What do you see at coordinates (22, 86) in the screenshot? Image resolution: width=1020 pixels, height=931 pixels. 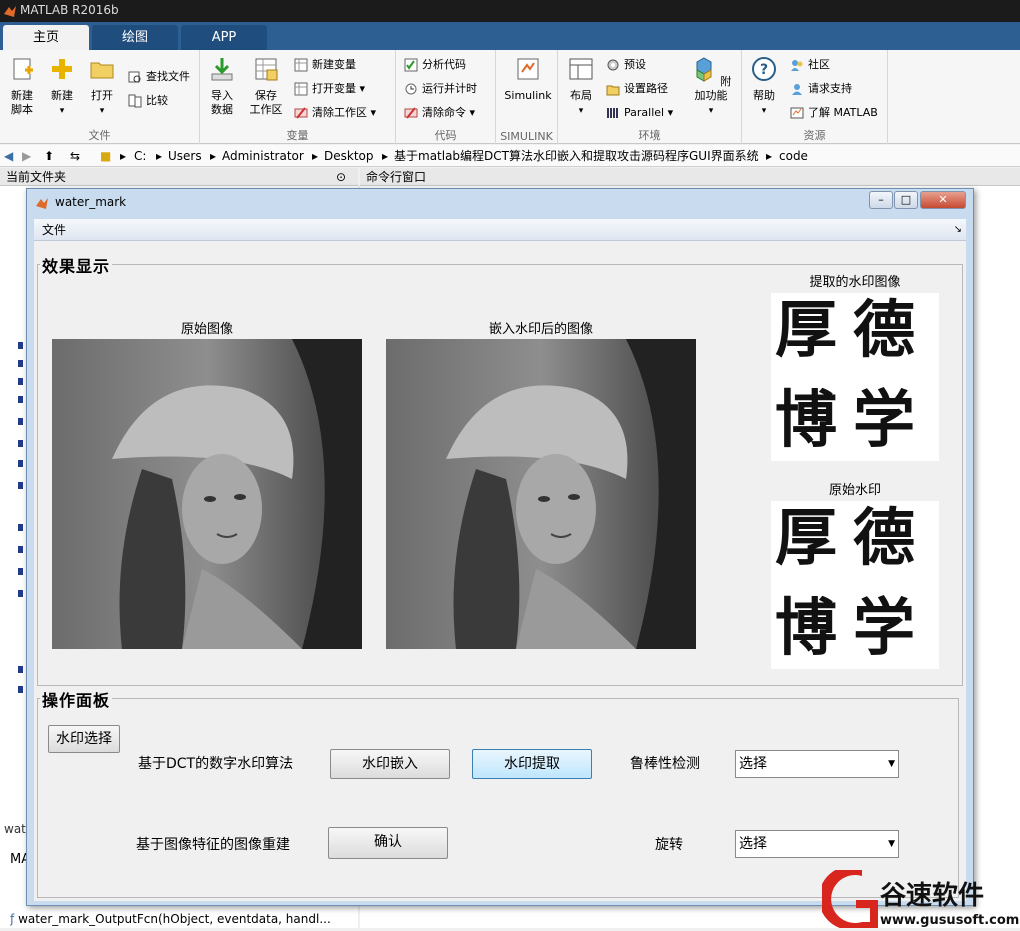 I see `new-script-button: 新建 脚本` at bounding box center [22, 86].